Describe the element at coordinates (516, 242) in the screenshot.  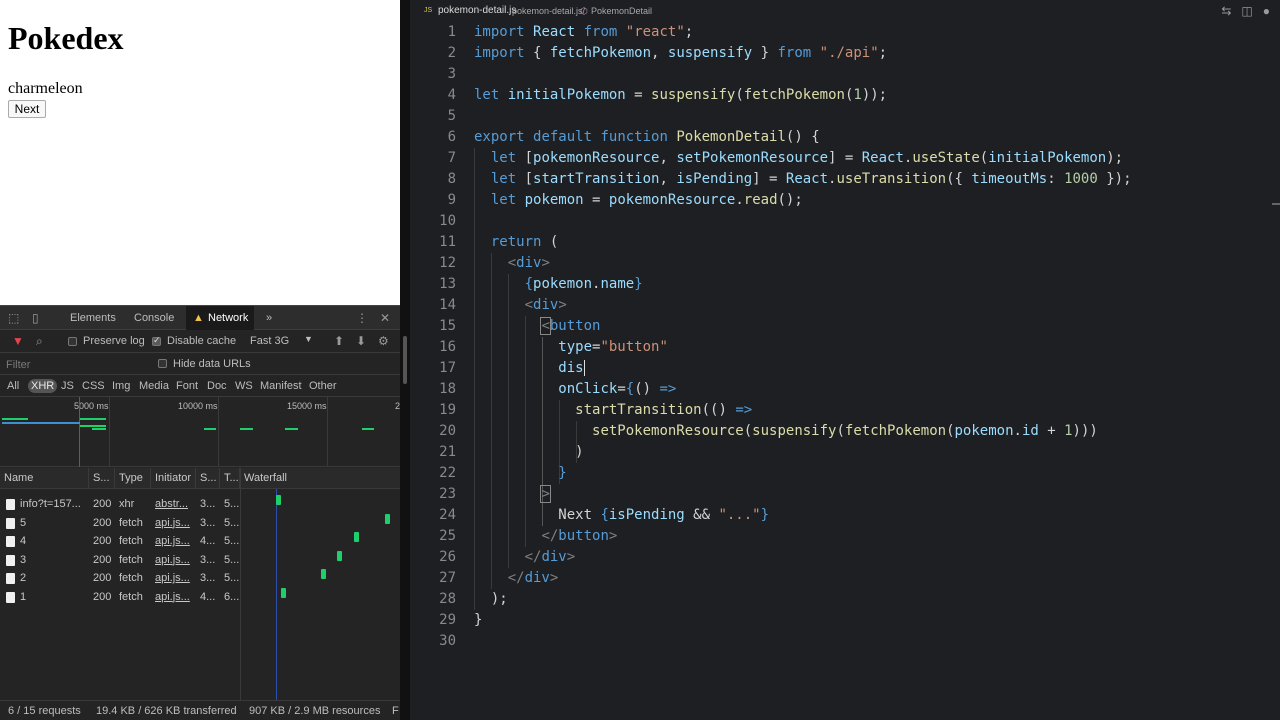
I see `code-line: return (` at that location.